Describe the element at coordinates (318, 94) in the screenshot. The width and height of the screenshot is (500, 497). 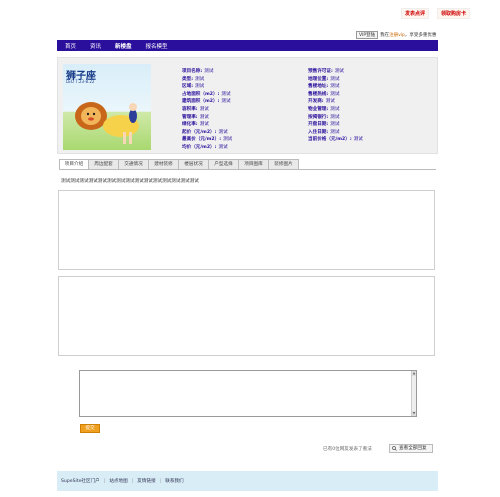
I see `info-label: 售楼热线:` at that location.